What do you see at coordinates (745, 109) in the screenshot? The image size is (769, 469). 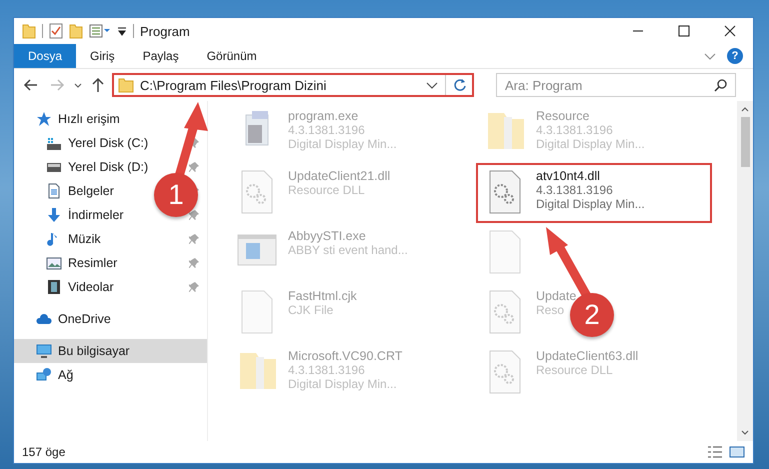 I see `scroll-up-icon` at bounding box center [745, 109].